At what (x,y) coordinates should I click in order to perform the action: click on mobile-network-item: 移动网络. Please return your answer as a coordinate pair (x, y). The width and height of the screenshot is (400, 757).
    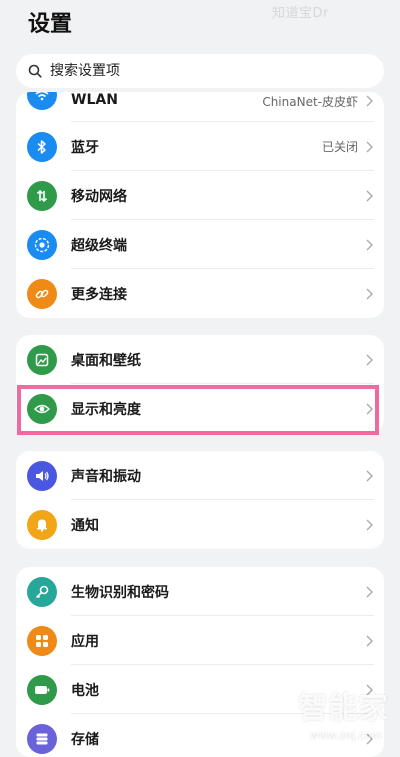
    Looking at the image, I should click on (200, 195).